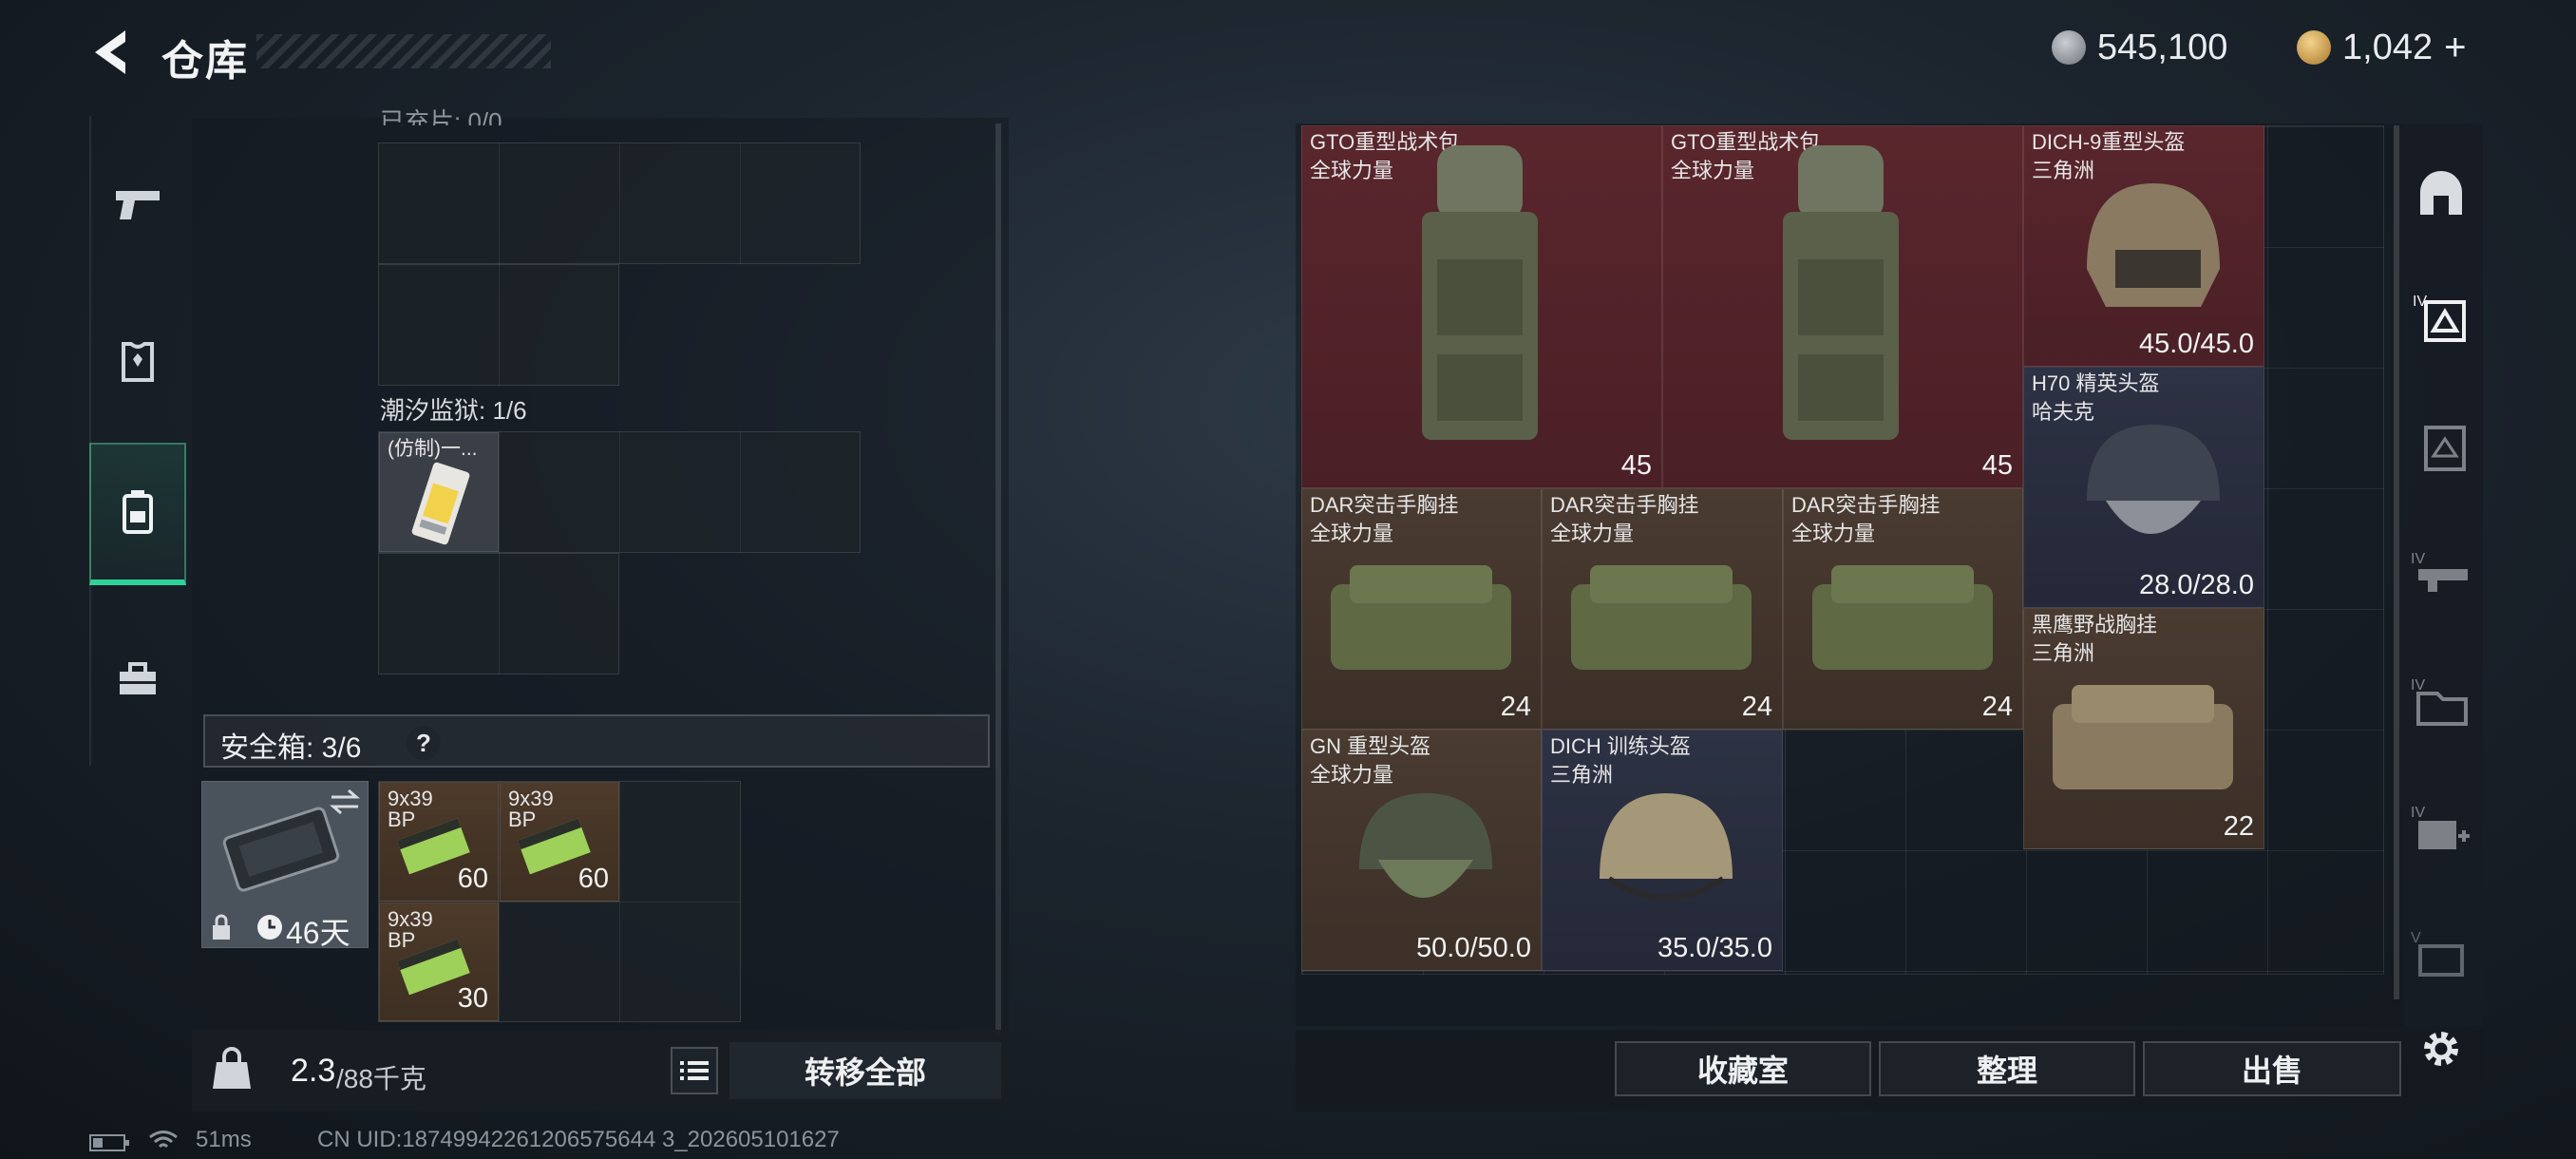  What do you see at coordinates (2196, 344) in the screenshot?
I see `item-value: 45.0/45.0` at bounding box center [2196, 344].